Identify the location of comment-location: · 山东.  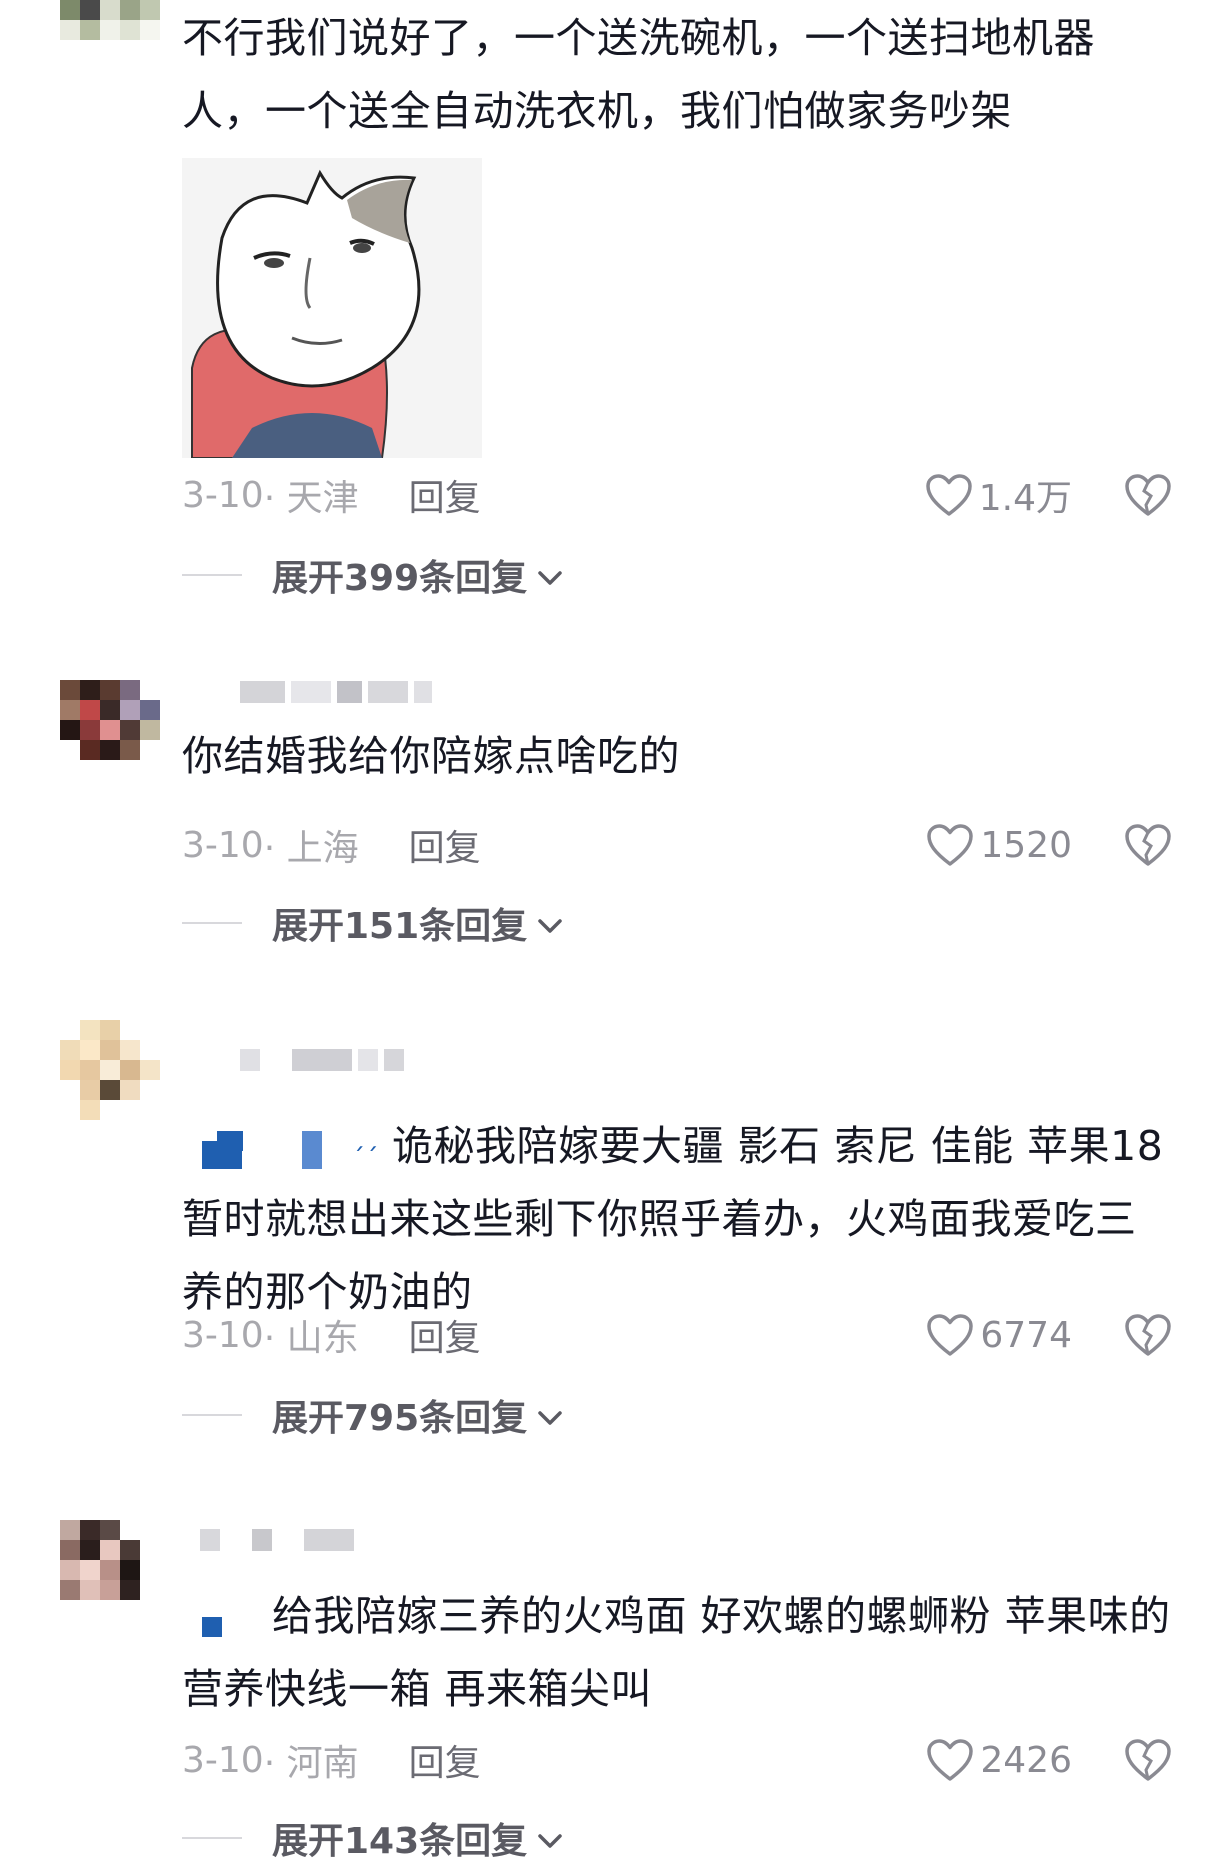
(311, 1338).